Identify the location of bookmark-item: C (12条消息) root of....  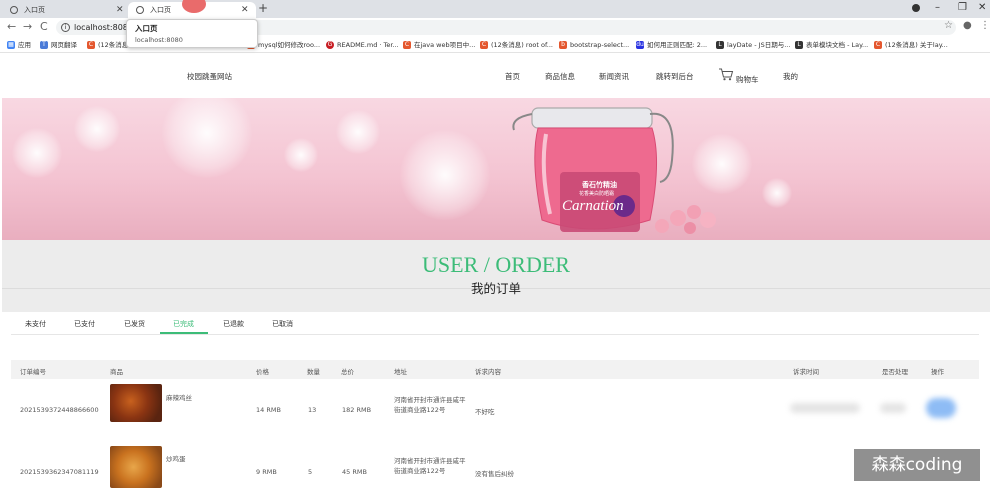
(516, 45).